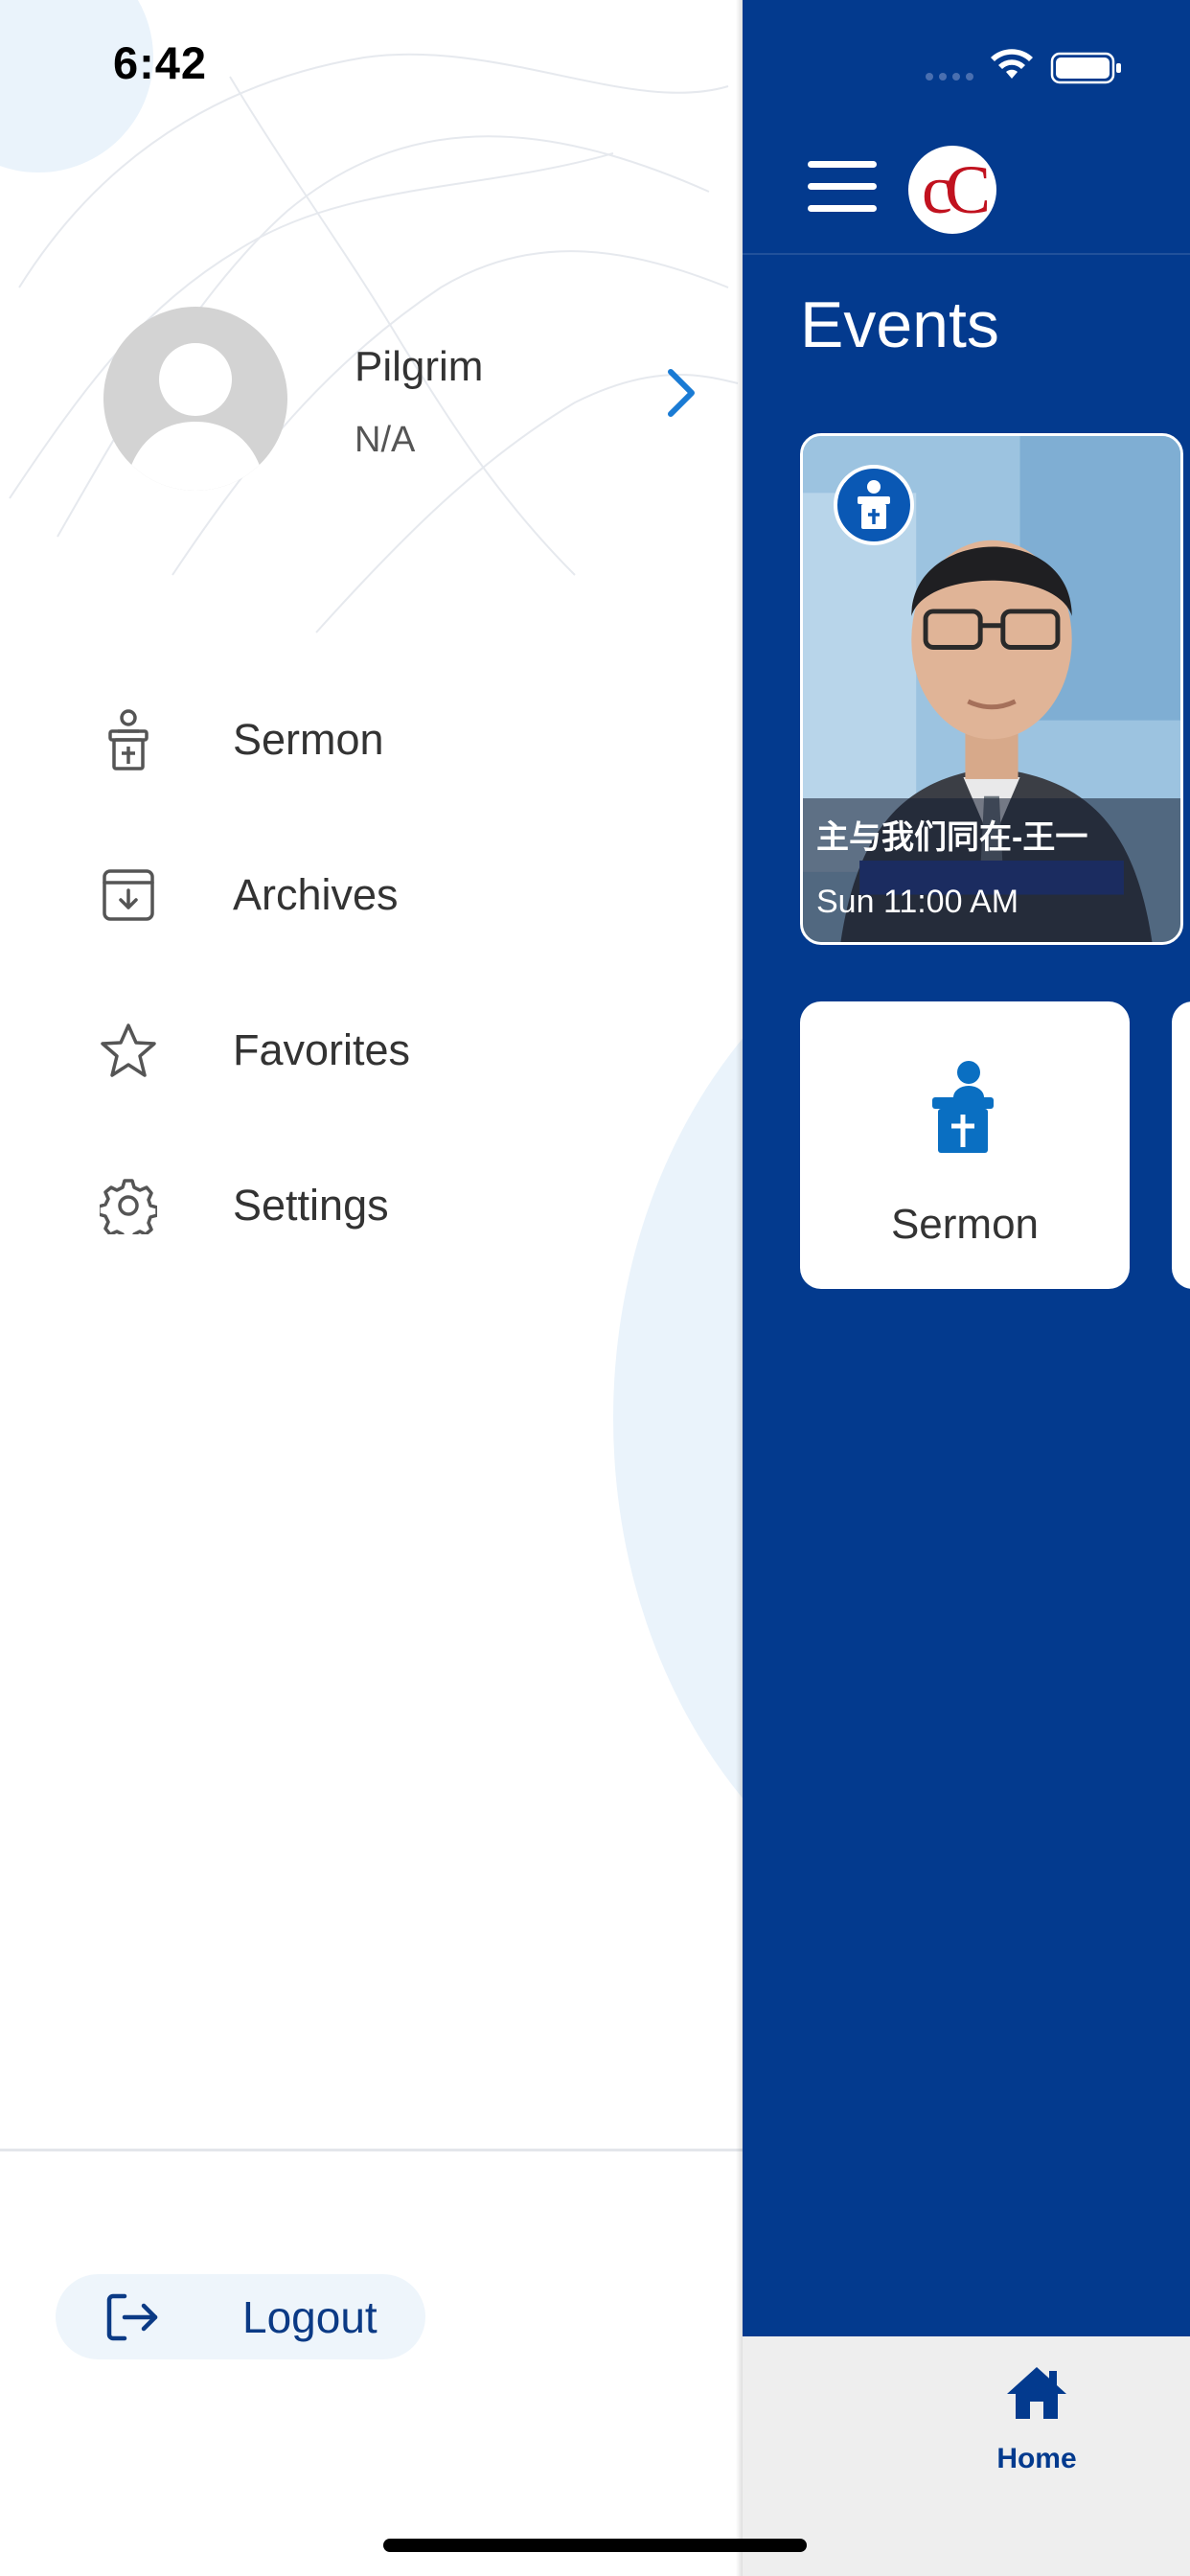 This screenshot has width=1190, height=2576. What do you see at coordinates (311, 1205) in the screenshot?
I see `menu-item-label: Settings` at bounding box center [311, 1205].